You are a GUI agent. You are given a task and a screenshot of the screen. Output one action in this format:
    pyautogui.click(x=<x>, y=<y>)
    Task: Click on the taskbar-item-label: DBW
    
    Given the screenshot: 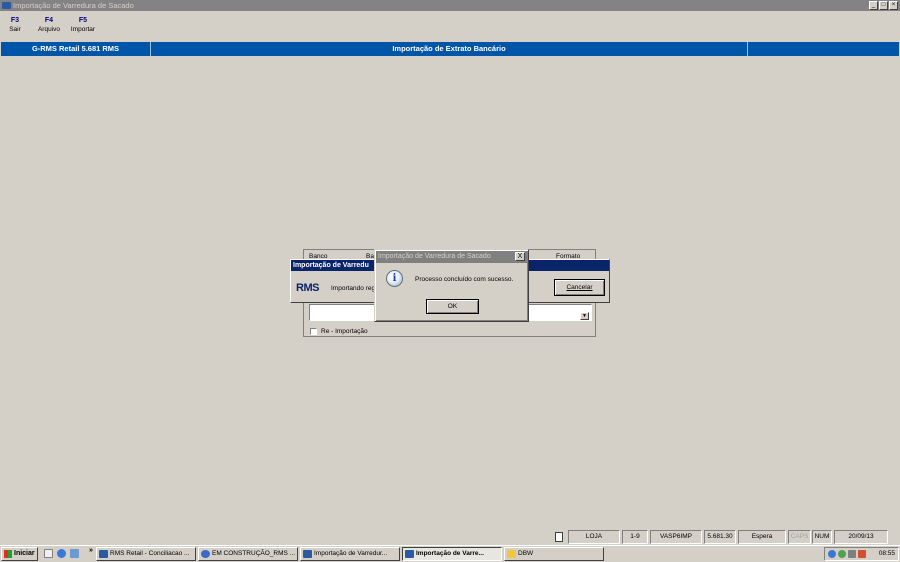 What is the action you would take?
    pyautogui.click(x=526, y=553)
    